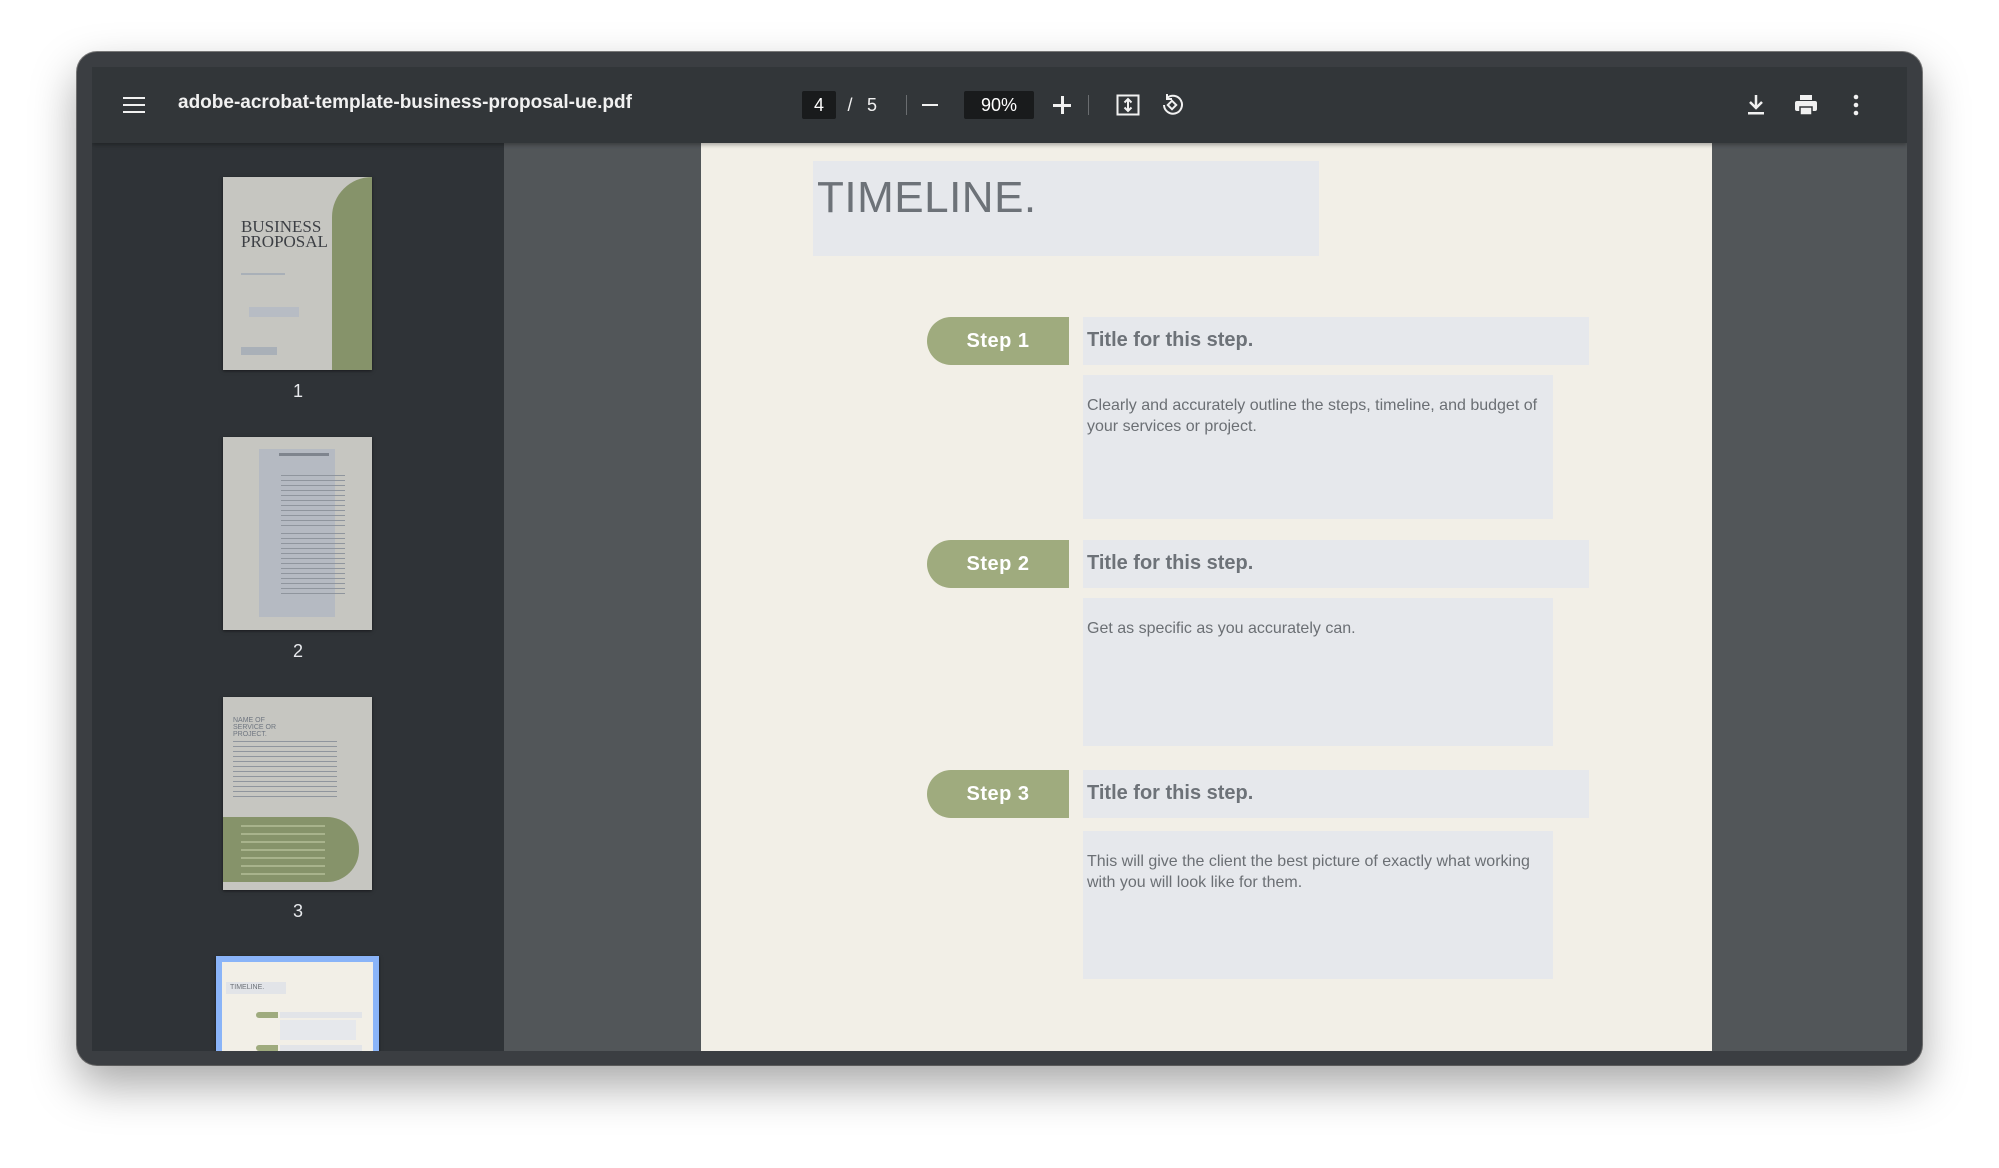  Describe the element at coordinates (255, 727) in the screenshot. I see `thumbnail-heading: NAME OF SERVICE OR PROJECT.` at that location.